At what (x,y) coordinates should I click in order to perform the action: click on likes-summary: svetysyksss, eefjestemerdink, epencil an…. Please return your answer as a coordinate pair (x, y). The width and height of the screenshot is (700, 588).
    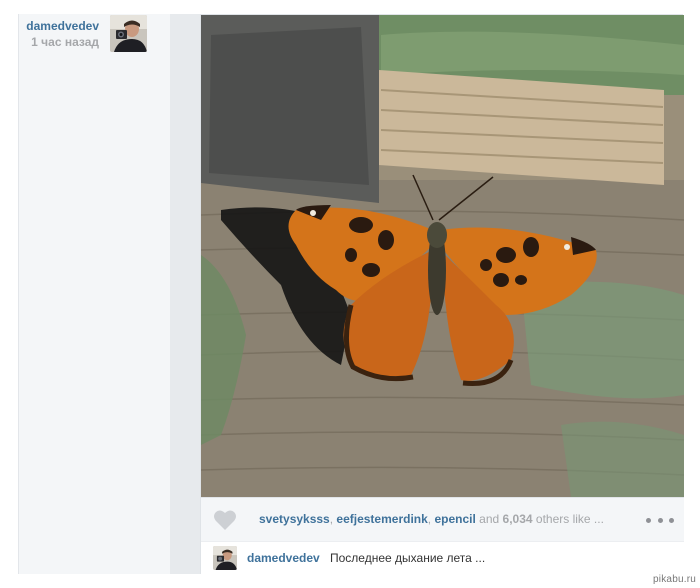
    Looking at the image, I should click on (449, 519).